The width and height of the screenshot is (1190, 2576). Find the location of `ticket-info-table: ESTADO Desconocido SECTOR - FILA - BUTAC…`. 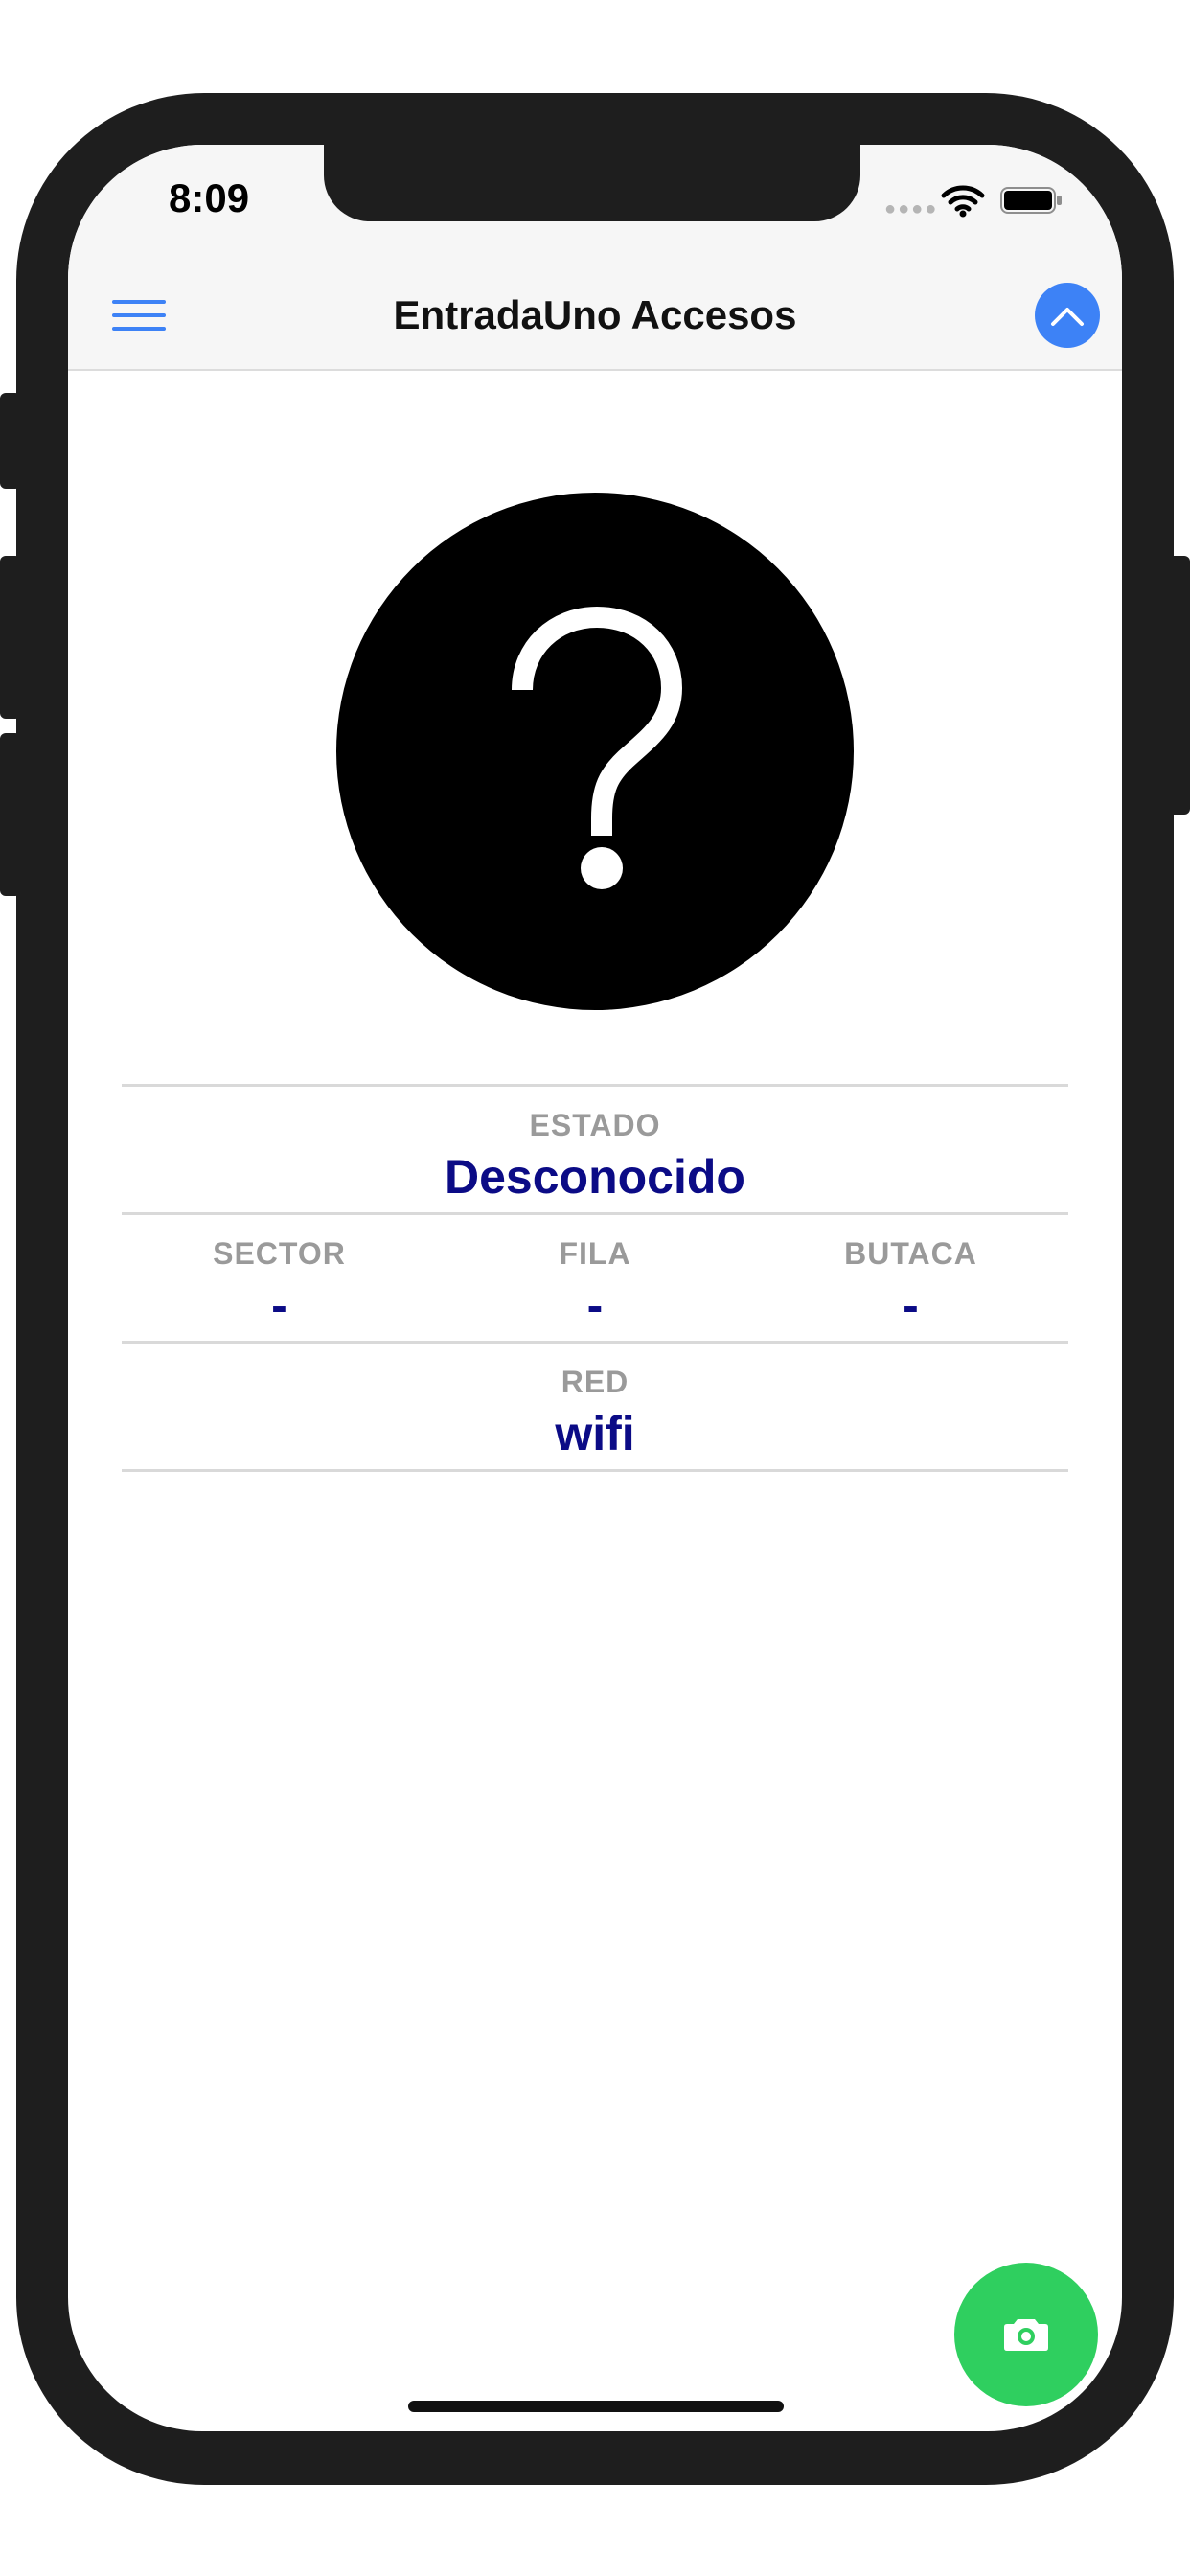

ticket-info-table: ESTADO Desconocido SECTOR - FILA - BUTAC… is located at coordinates (595, 1278).